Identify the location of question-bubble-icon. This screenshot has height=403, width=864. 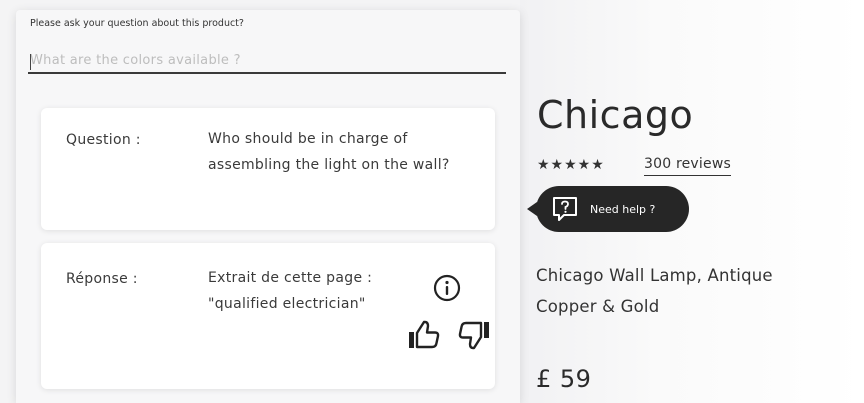
(565, 209).